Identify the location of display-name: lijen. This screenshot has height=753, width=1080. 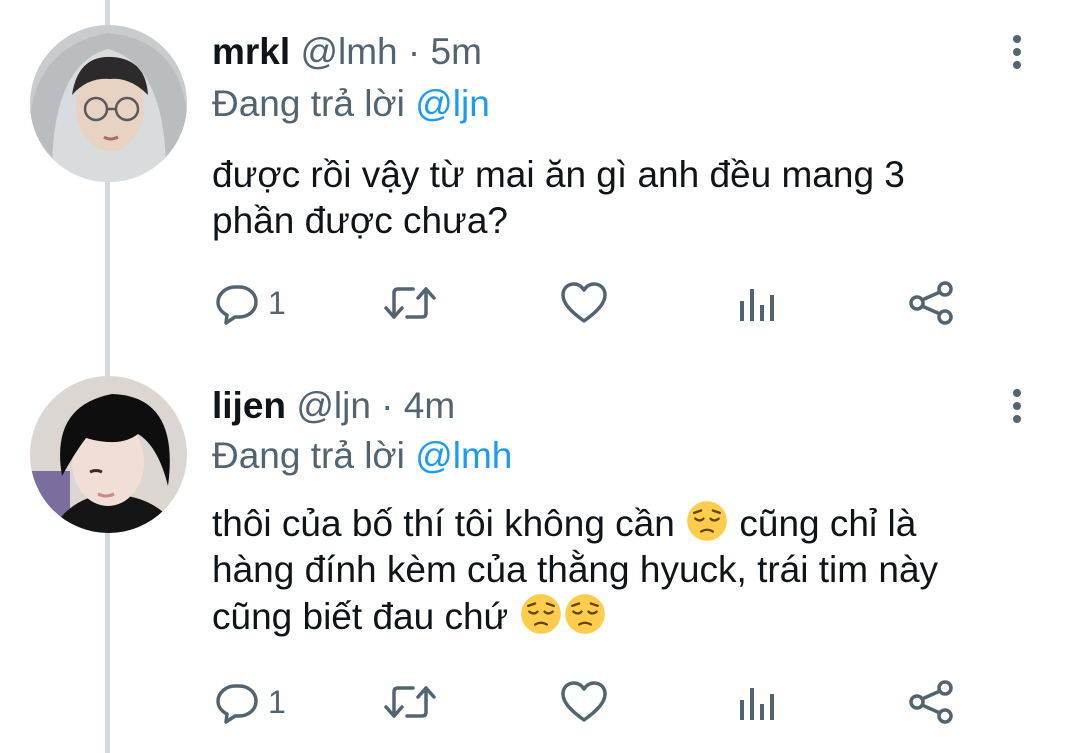
(249, 405).